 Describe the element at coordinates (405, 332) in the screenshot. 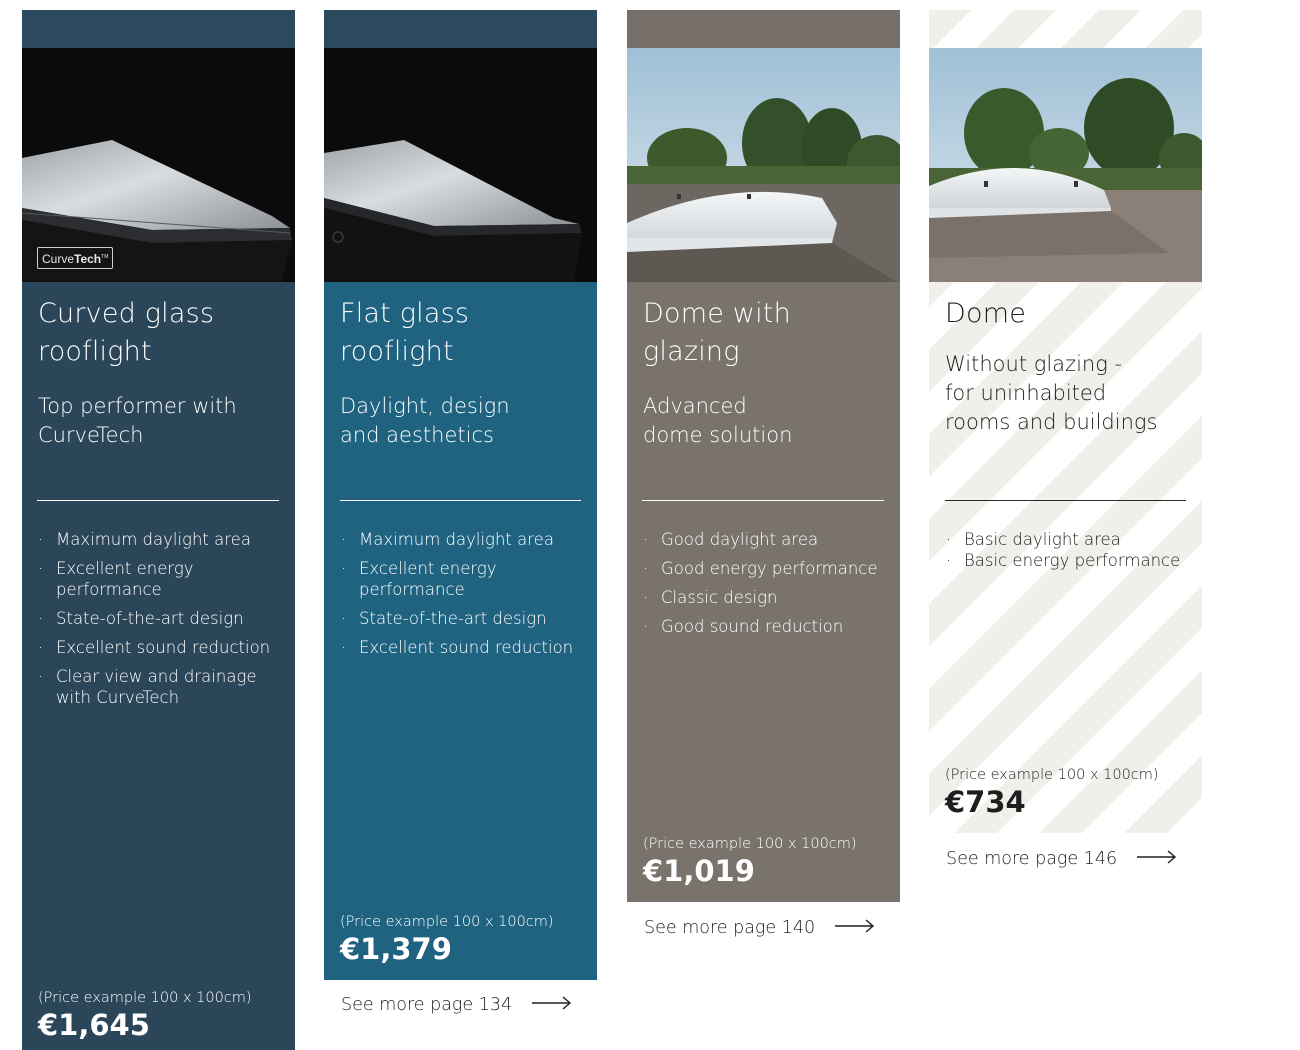

I see `product-title: Flat glass rooflight` at that location.